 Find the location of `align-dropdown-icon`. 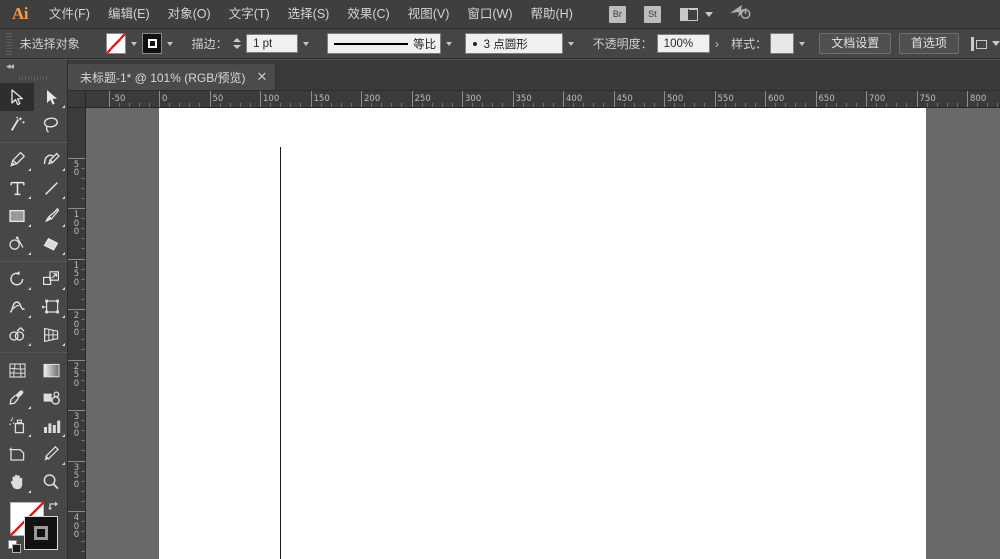

align-dropdown-icon is located at coordinates (996, 43).